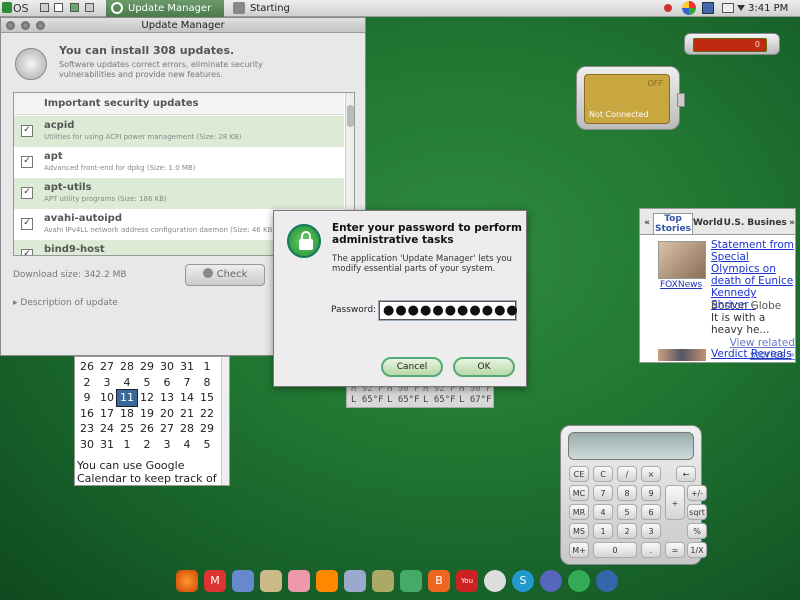 This screenshot has height=600, width=800. What do you see at coordinates (697, 493) in the screenshot?
I see `calculator-key: +/-` at bounding box center [697, 493].